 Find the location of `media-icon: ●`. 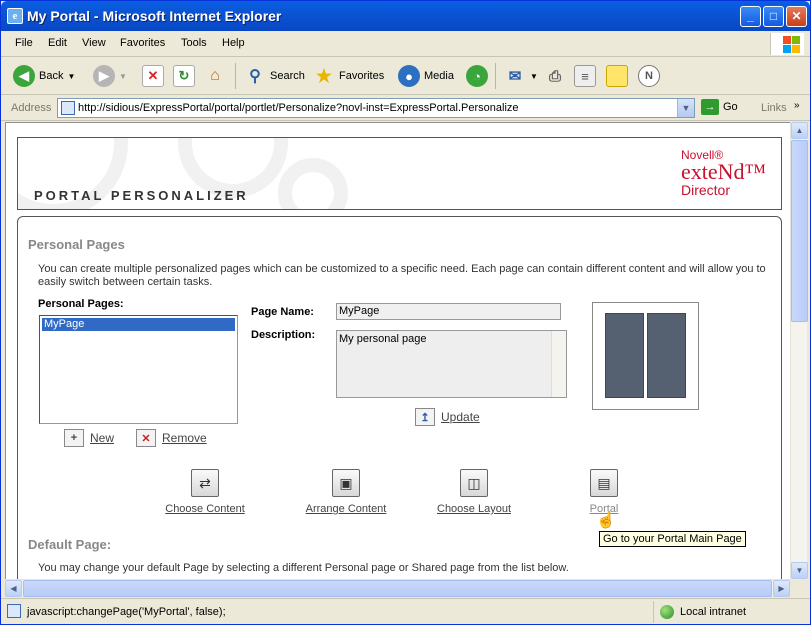

media-icon: ● is located at coordinates (409, 76).